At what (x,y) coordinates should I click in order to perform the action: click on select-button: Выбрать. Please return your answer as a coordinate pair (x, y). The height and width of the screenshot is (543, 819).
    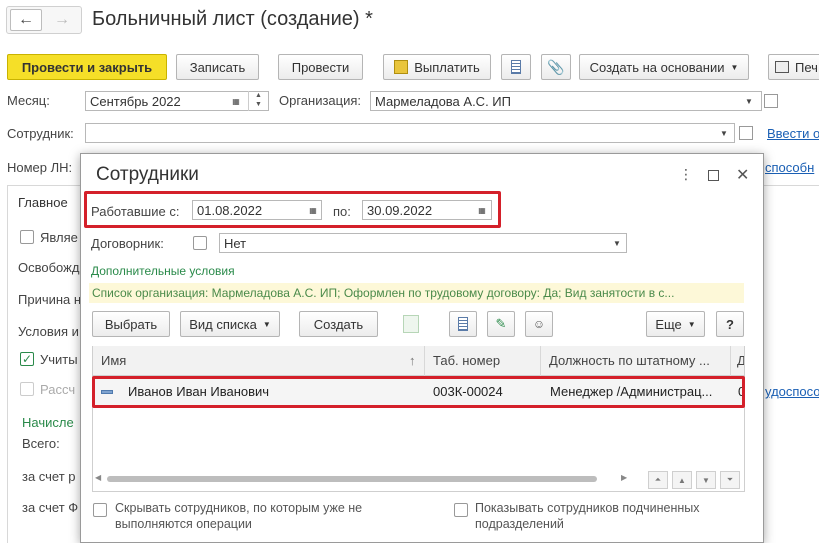
    Looking at the image, I should click on (131, 324).